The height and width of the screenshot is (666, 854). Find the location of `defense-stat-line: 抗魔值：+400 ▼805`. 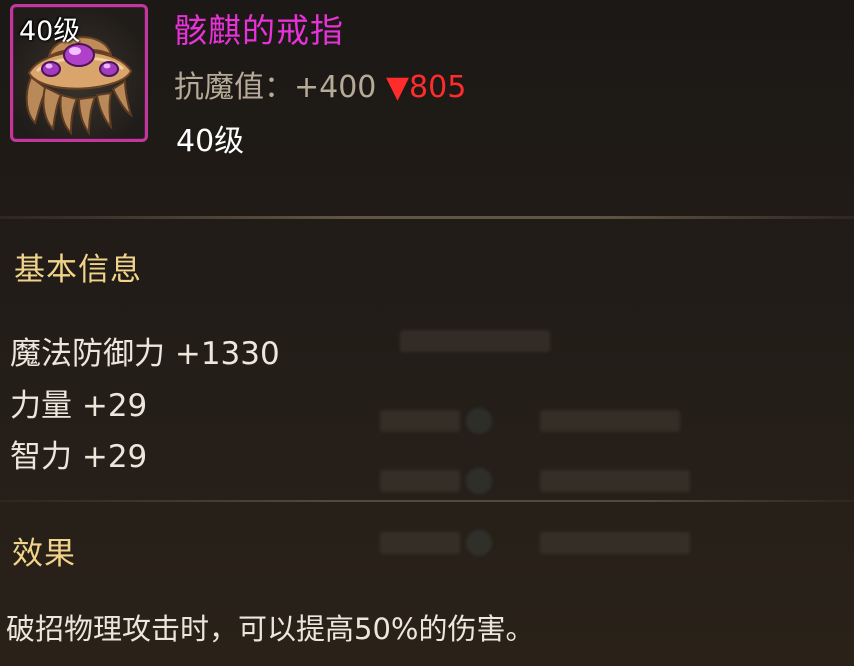

defense-stat-line: 抗魔值：+400 ▼805 is located at coordinates (320, 84).